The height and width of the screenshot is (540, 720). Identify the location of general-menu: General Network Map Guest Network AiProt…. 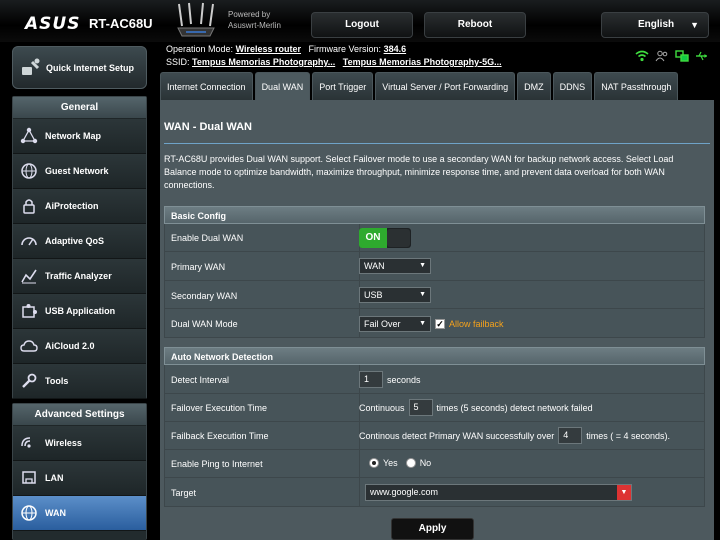
(79, 247).